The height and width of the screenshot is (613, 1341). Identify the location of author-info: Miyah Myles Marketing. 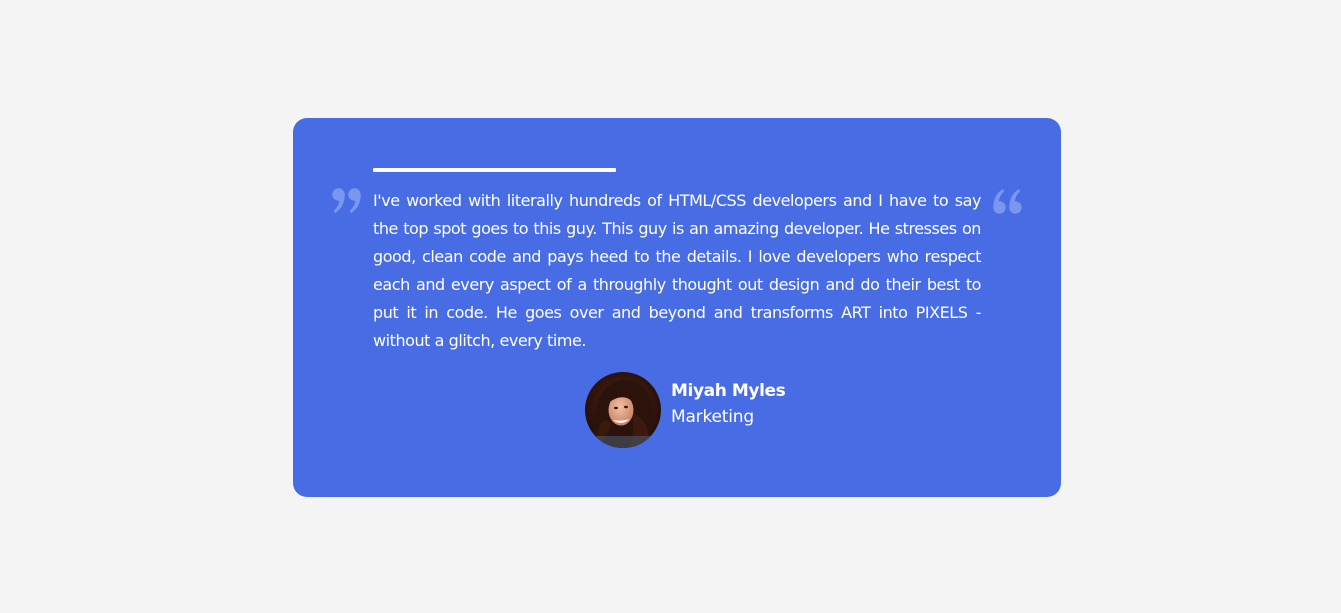
(728, 405).